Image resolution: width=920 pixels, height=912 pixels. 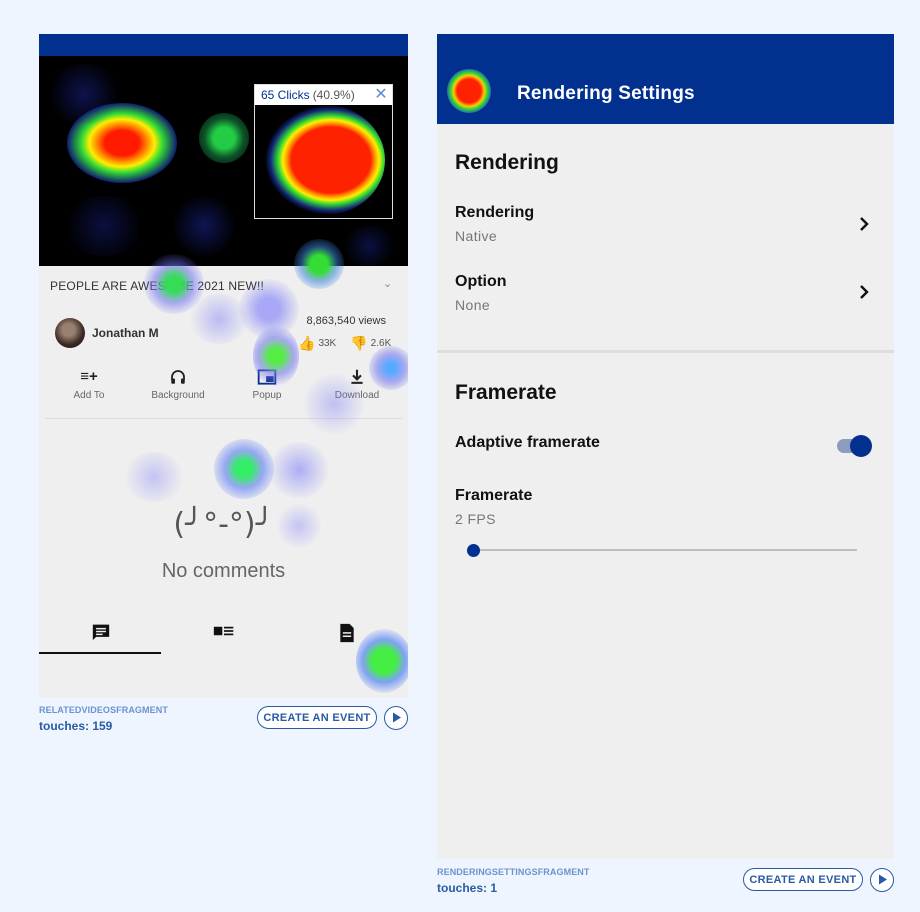 What do you see at coordinates (495, 212) in the screenshot?
I see `setting-title: Rendering` at bounding box center [495, 212].